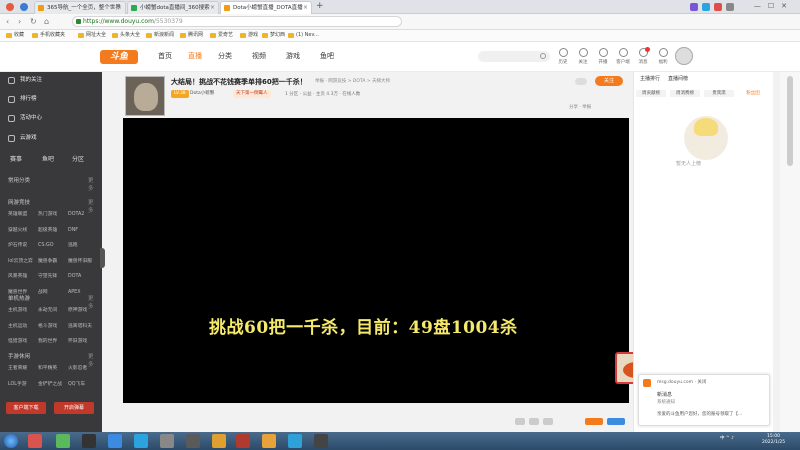  What do you see at coordinates (83, 311) in the screenshot?
I see `category-link: 原神游戏` at bounding box center [83, 311].